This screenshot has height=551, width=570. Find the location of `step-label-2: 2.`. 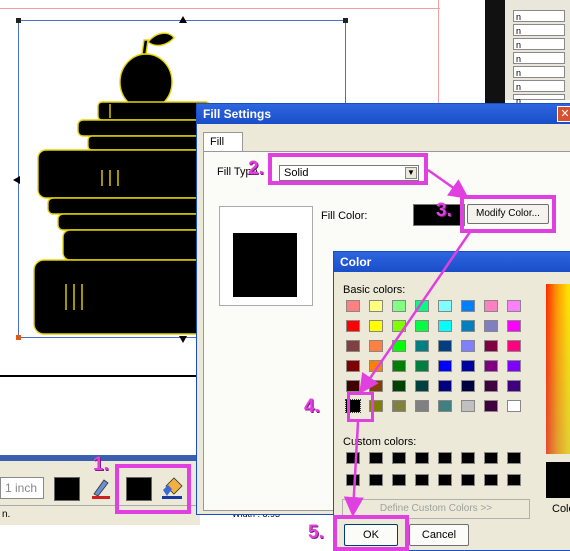

step-label-2: 2. is located at coordinates (256, 168).